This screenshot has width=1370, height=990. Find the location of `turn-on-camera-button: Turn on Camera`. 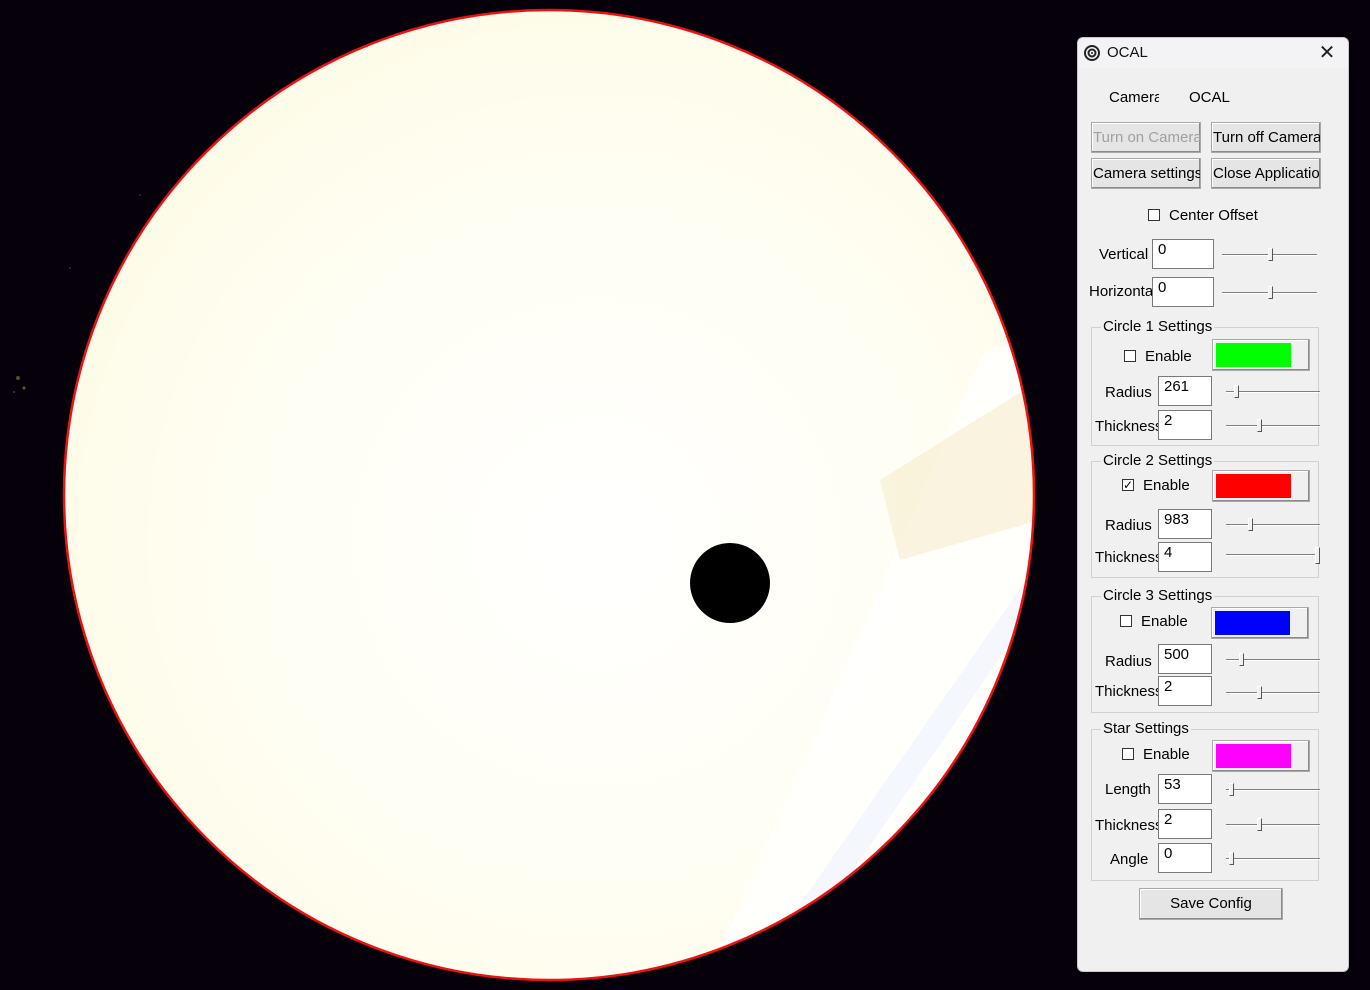

turn-on-camera-button: Turn on Camera is located at coordinates (1146, 137).